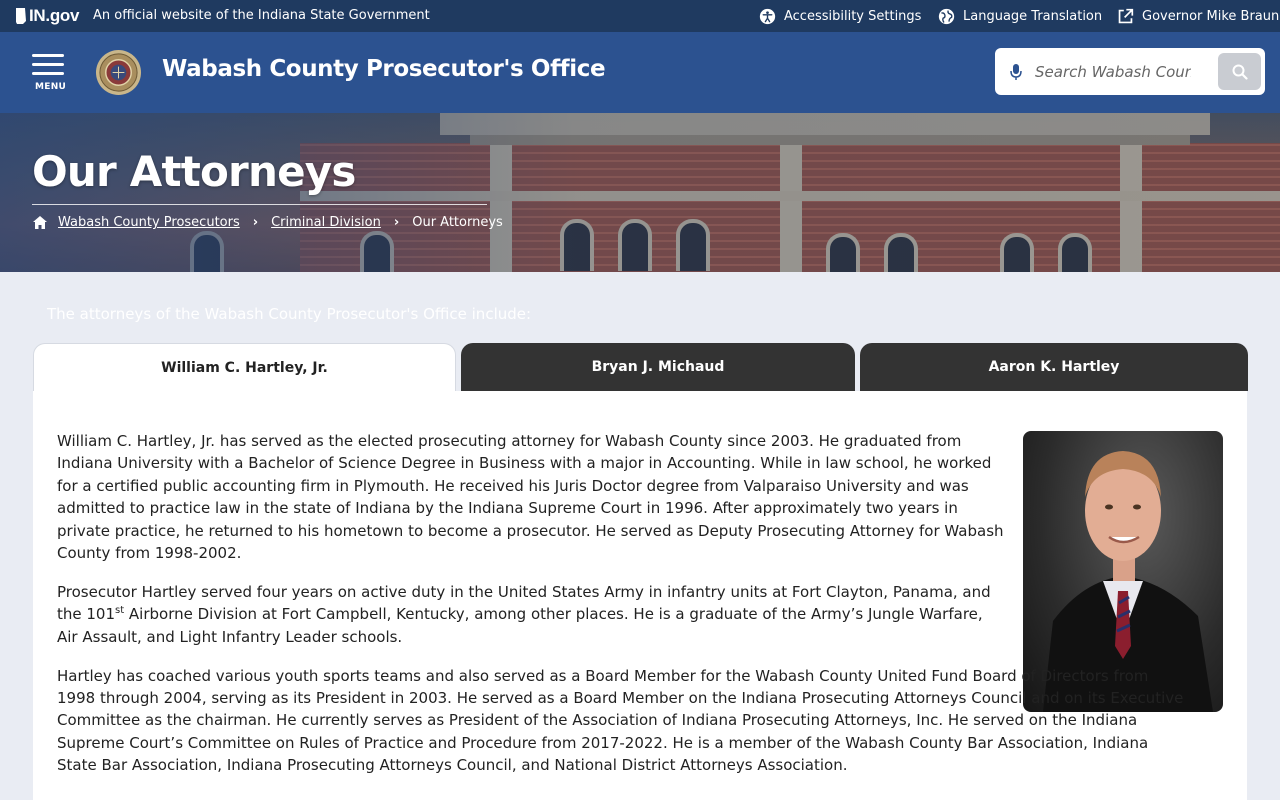 This screenshot has width=1280, height=800. Describe the element at coordinates (457, 222) in the screenshot. I see `breadcrumb-current: Our Attorneys` at that location.